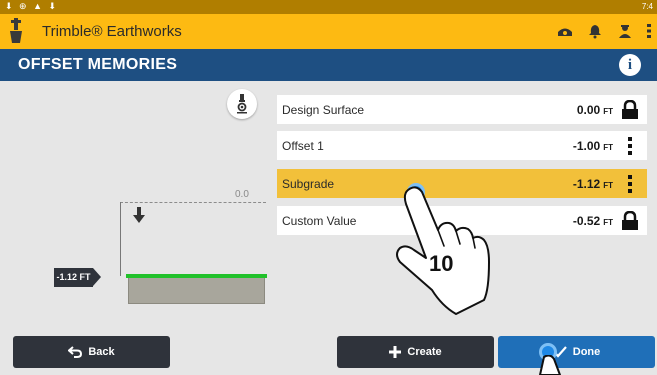 Image resolution: width=657 pixels, height=375 pixels. I want to click on back-arrow-icon, so click(75, 352).